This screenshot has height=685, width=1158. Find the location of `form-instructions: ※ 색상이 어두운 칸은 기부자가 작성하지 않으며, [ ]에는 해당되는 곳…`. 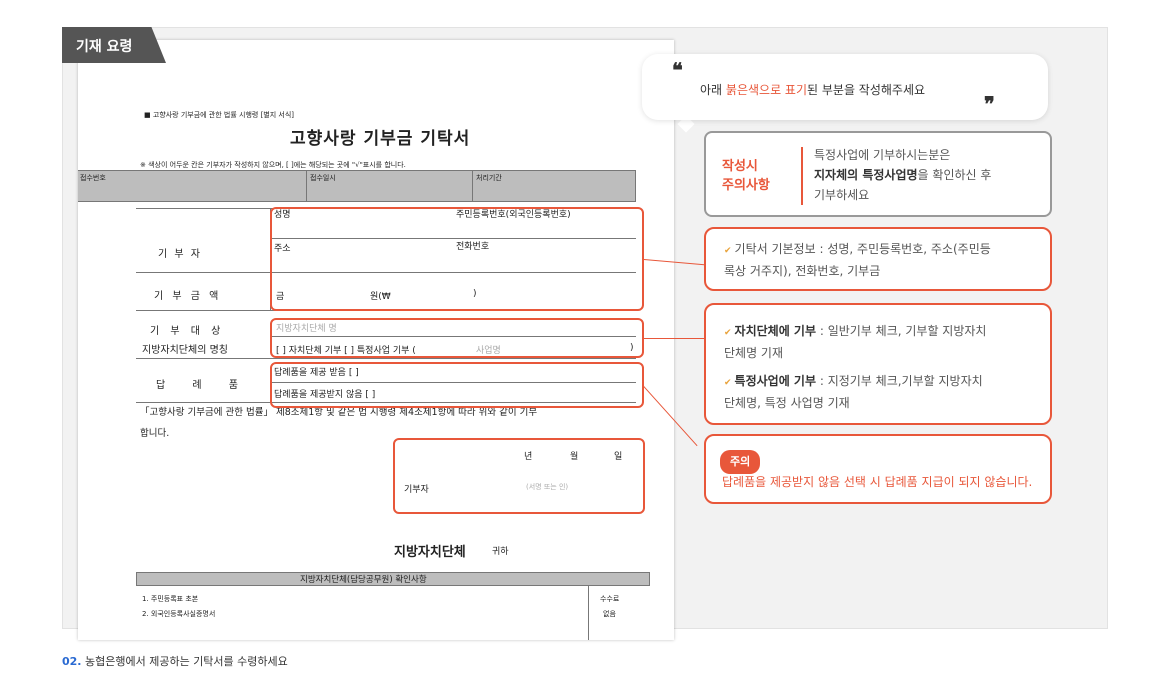

form-instructions: ※ 색상이 어두운 칸은 기부자가 작성하지 않으며, [ ]에는 해당되는 곳… is located at coordinates (273, 165).